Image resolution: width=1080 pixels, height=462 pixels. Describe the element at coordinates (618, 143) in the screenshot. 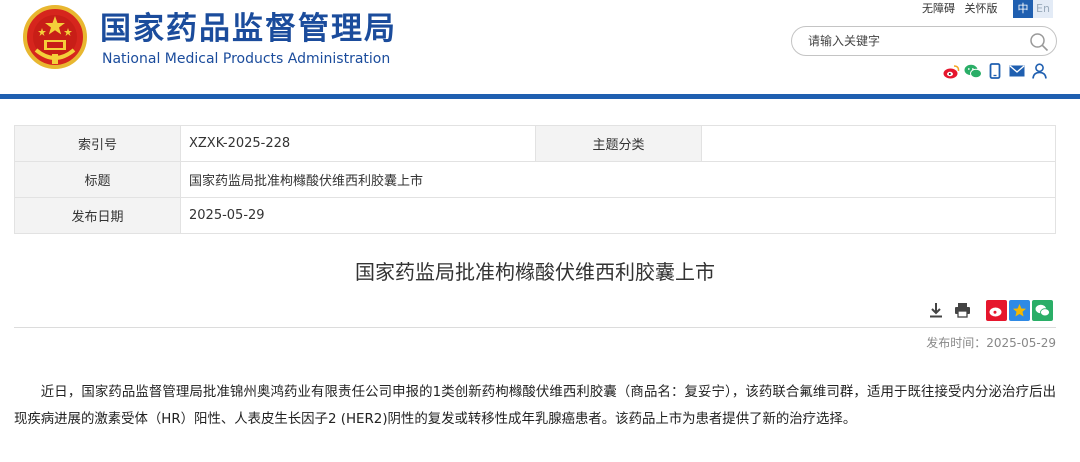

I see `category-label: 主题分类` at that location.